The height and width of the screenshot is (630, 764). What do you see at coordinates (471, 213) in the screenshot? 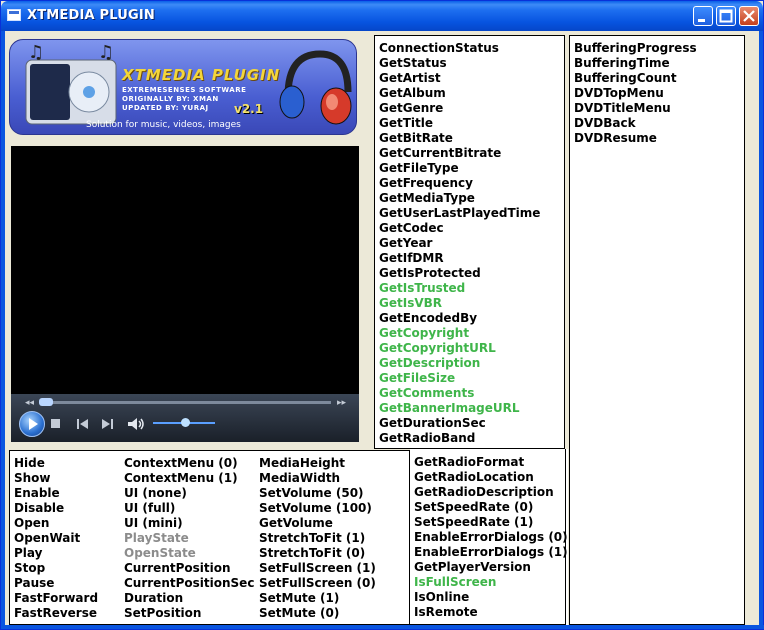
I see `command-link-getuserlastplayedtime: GetUserLastPlayedTime` at bounding box center [471, 213].